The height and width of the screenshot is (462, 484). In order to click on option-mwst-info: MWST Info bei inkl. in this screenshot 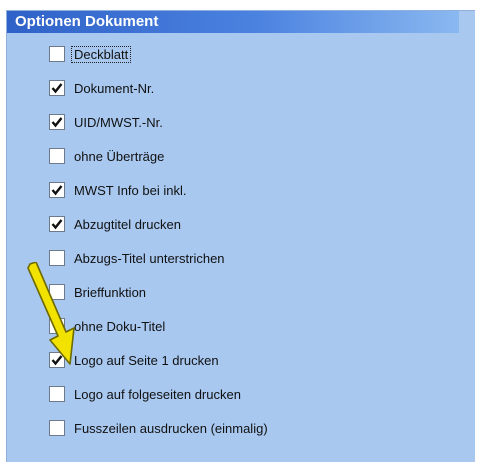, I will do `click(117, 190)`.